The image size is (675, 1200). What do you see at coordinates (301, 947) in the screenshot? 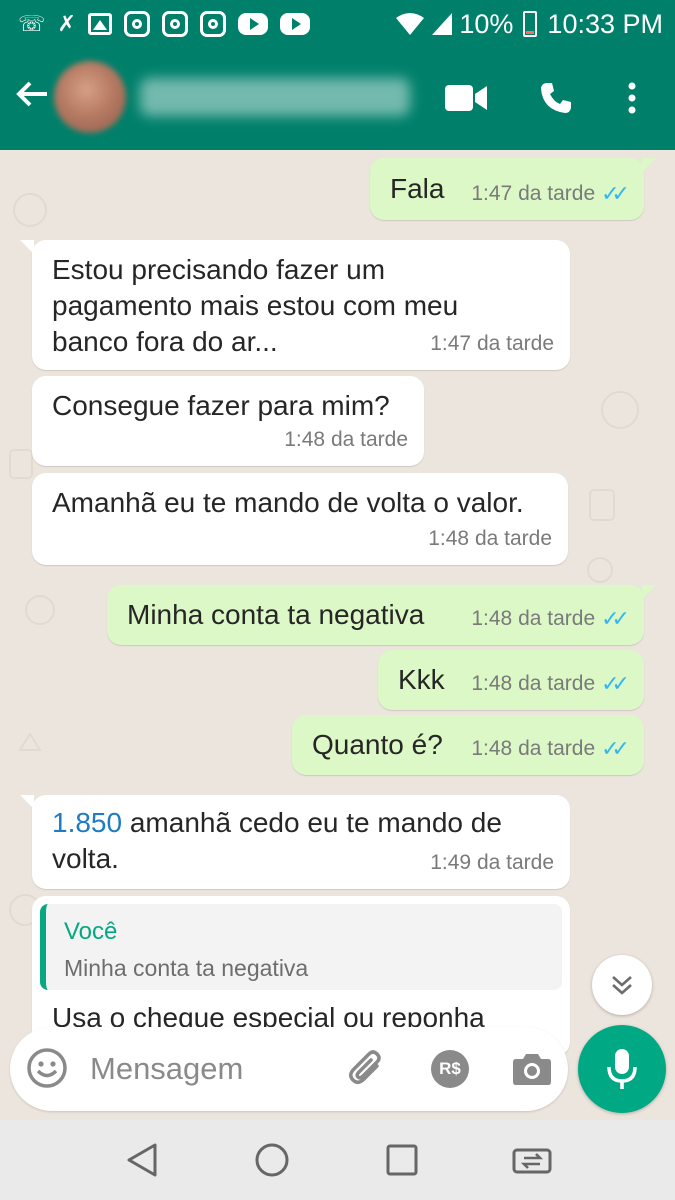
I see `quoted-message: Você Minha conta ta negativa` at bounding box center [301, 947].